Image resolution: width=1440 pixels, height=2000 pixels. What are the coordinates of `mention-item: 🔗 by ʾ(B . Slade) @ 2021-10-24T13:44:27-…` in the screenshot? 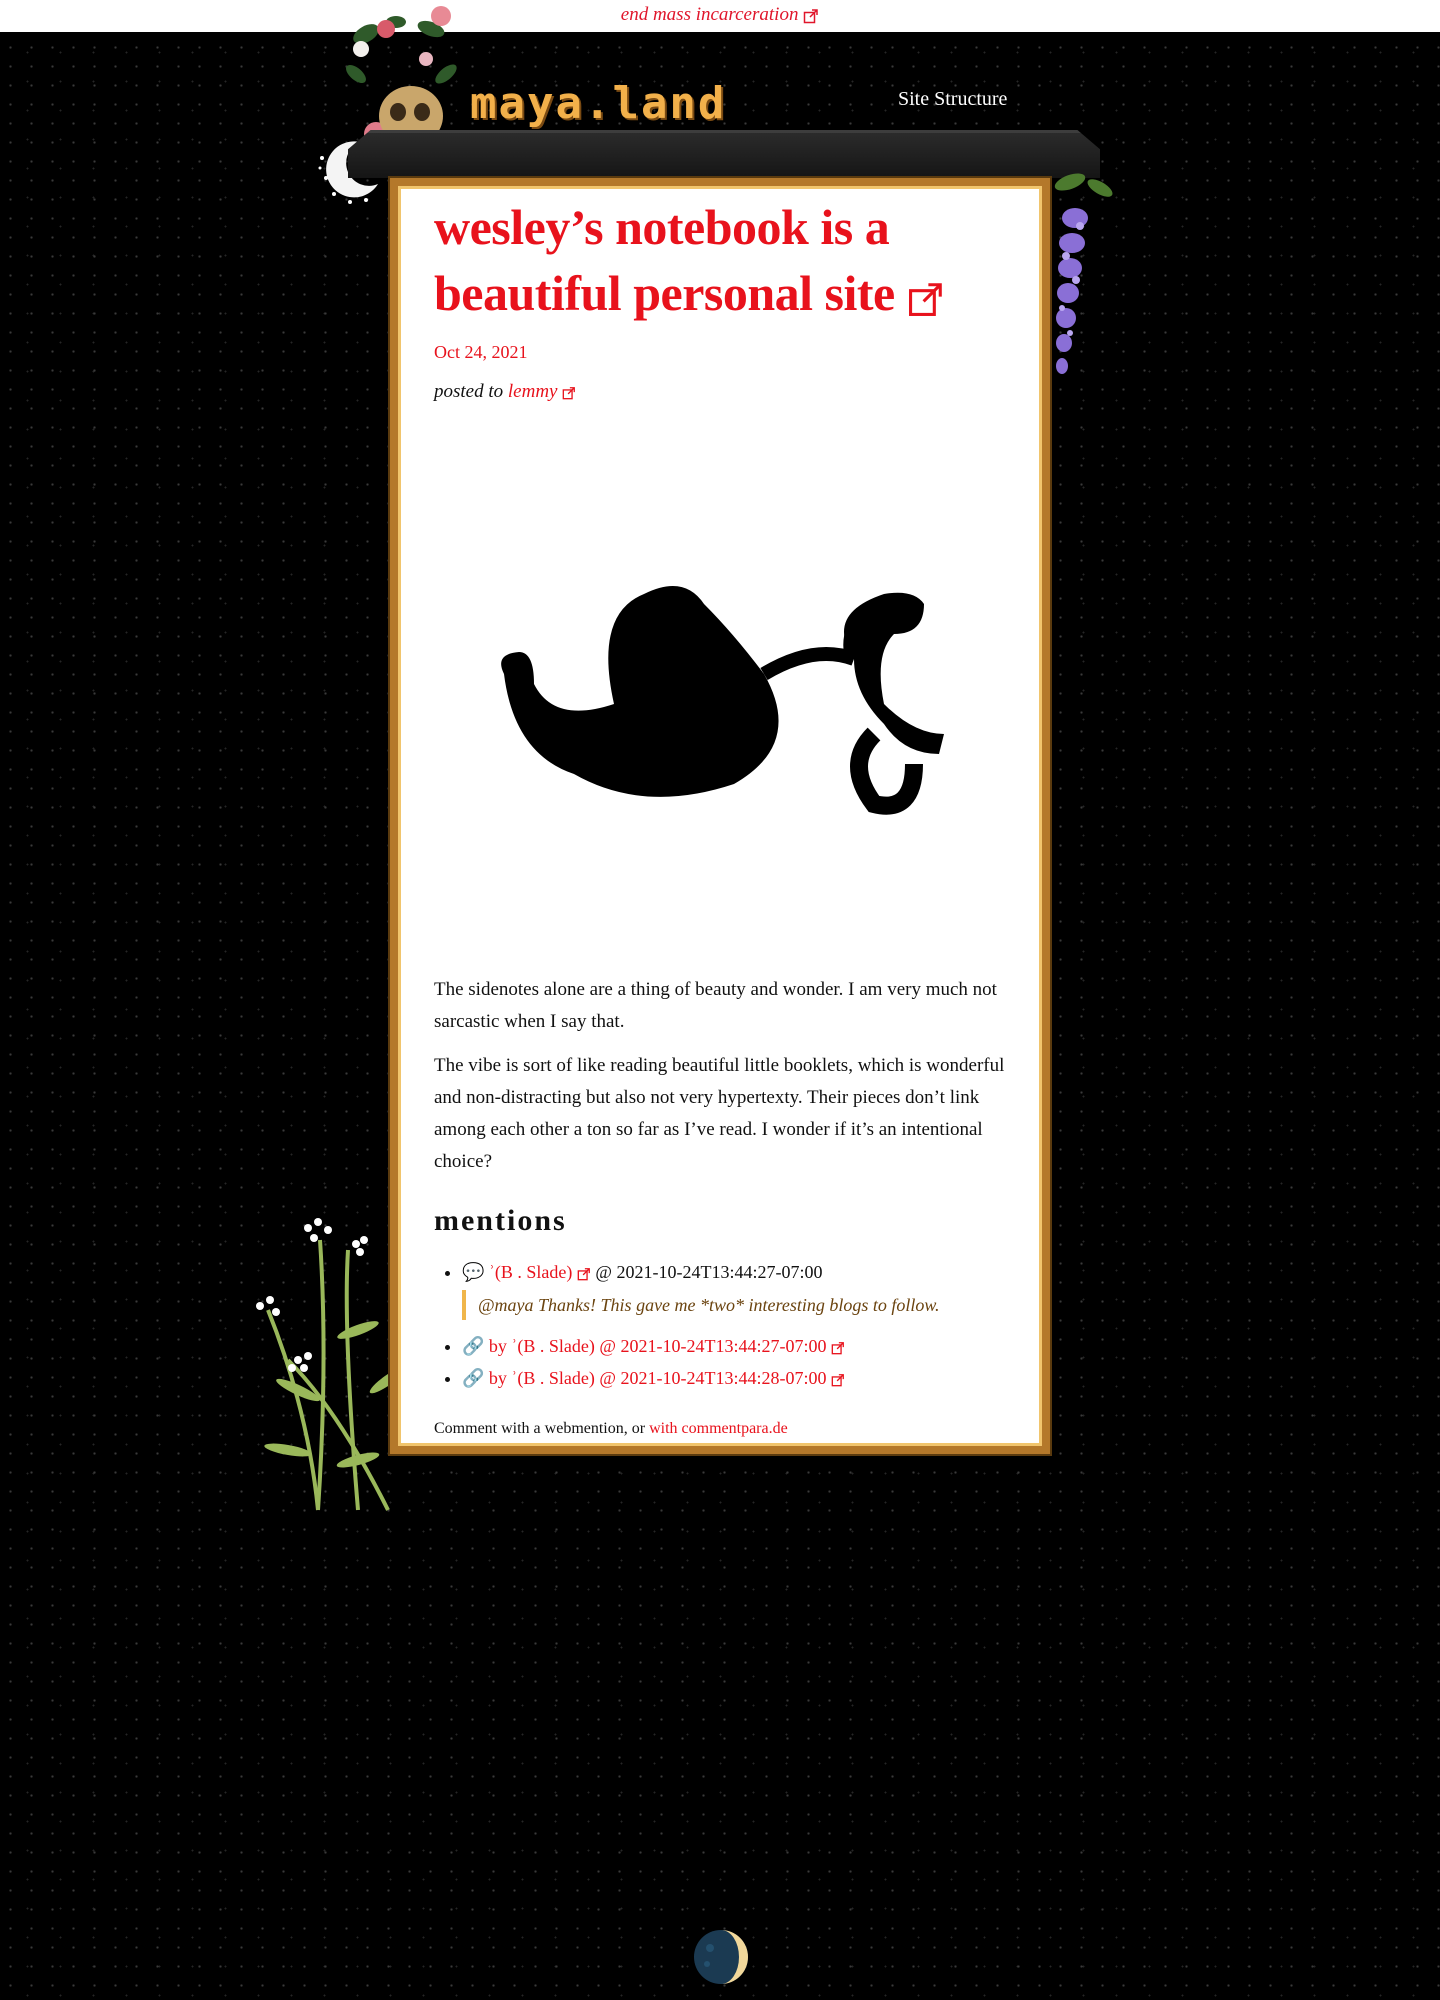 It's located at (740, 1346).